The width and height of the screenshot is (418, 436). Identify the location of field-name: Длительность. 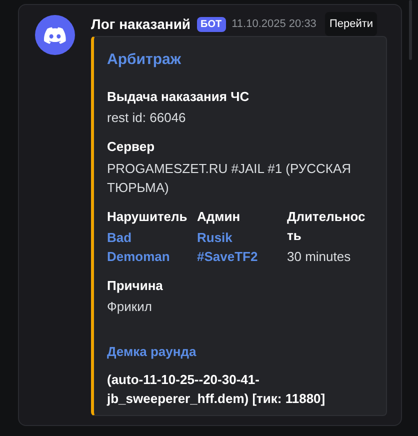
(326, 226).